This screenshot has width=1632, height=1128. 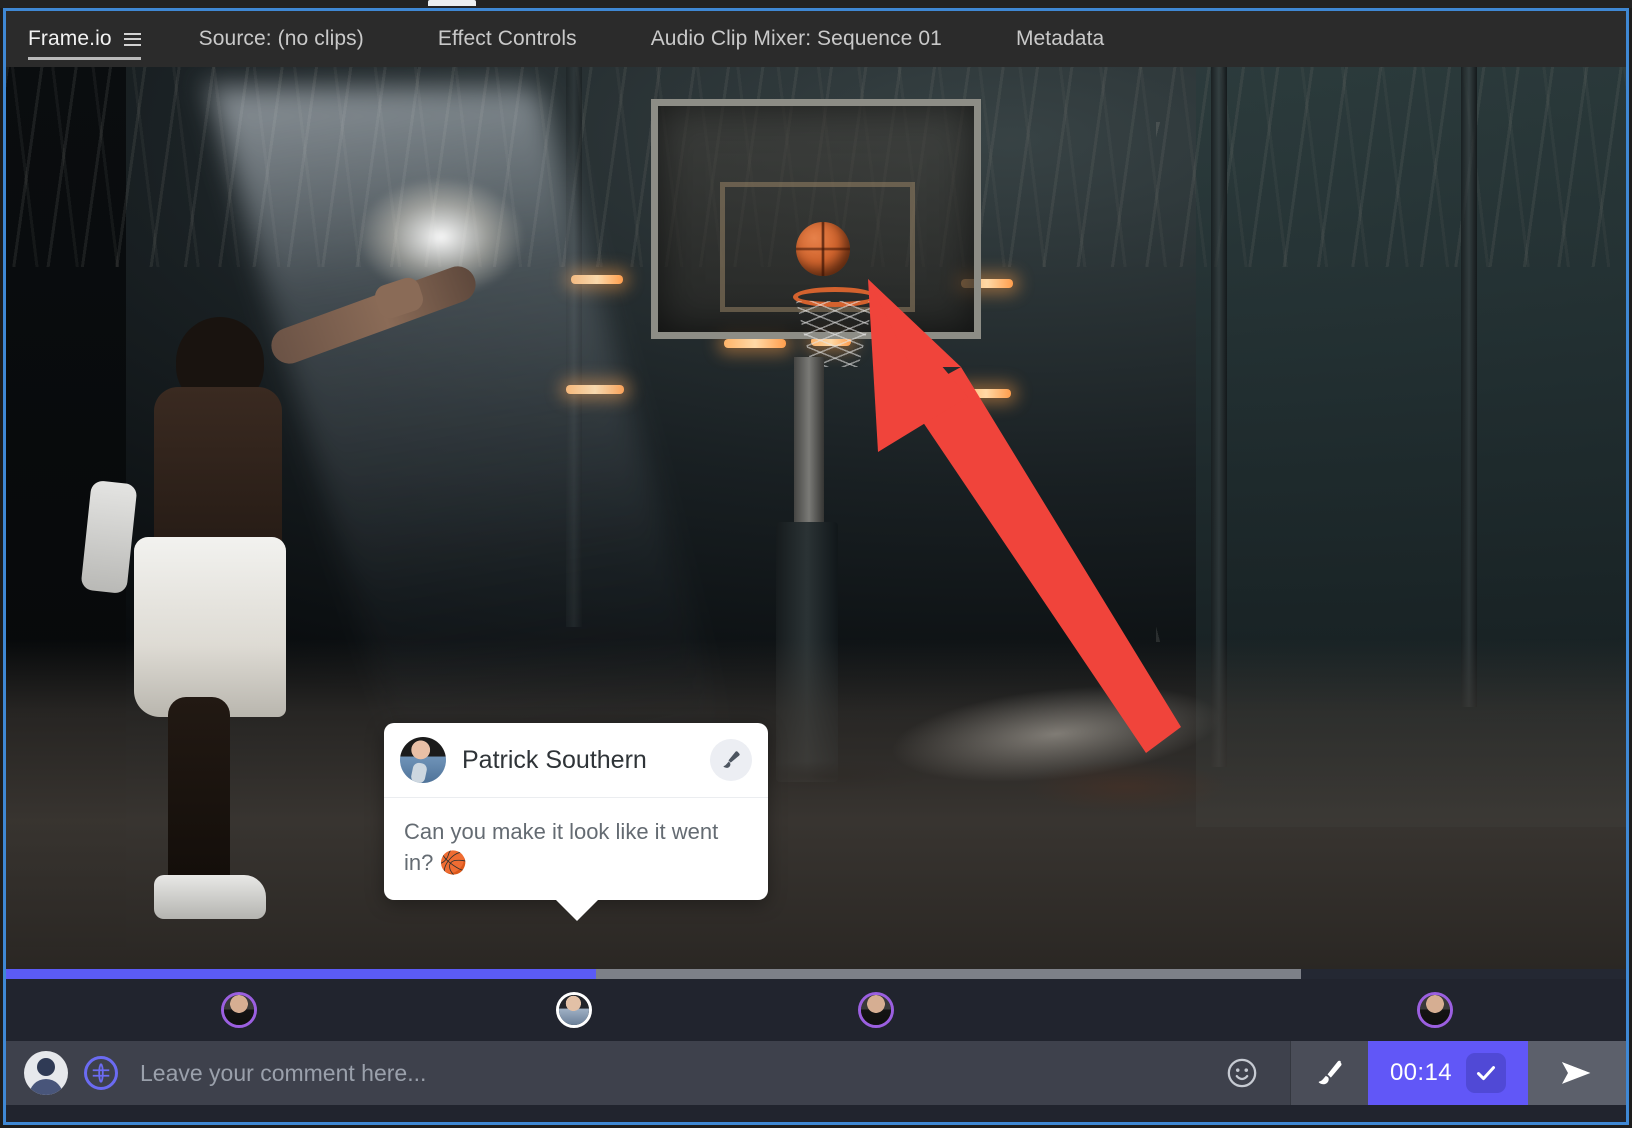 I want to click on scrubber-played-portion, so click(x=301, y=974).